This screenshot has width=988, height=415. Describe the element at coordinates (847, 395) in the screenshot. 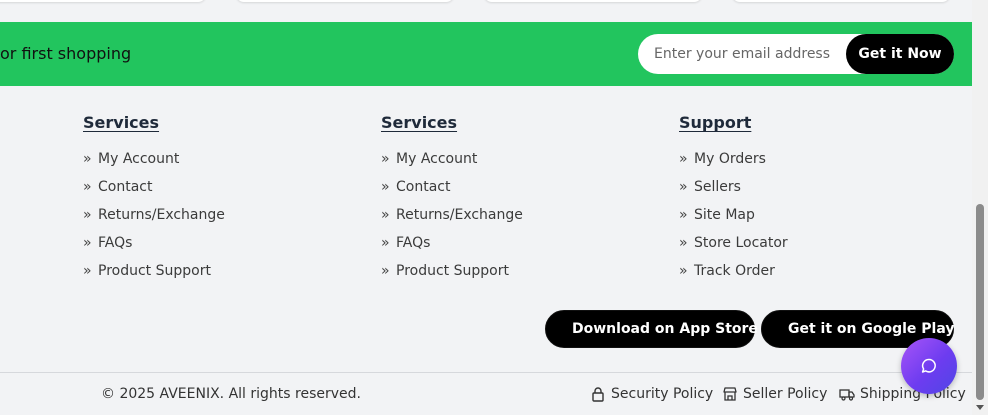

I see `truck-icon` at that location.